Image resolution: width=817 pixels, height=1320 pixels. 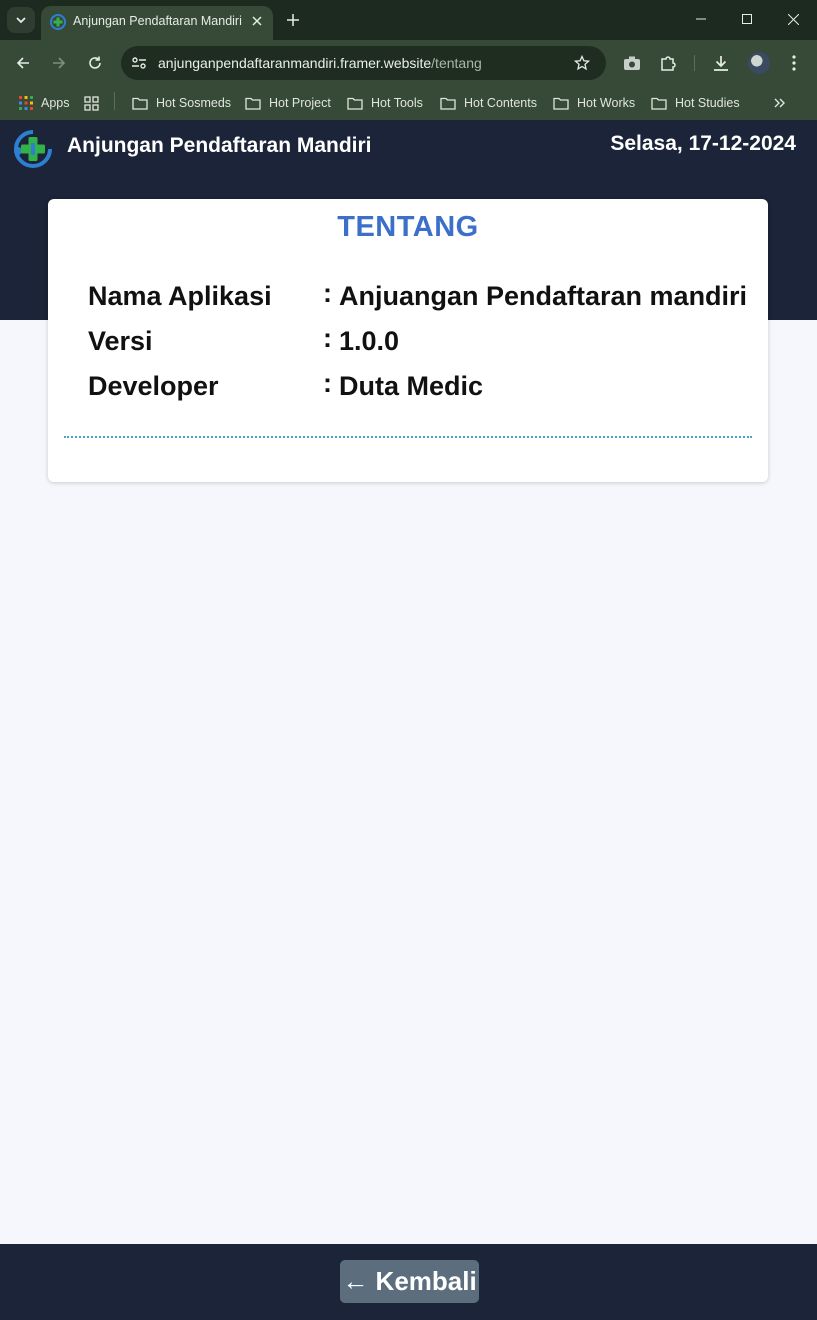 I want to click on bookmark-label: Apps, so click(x=55, y=103).